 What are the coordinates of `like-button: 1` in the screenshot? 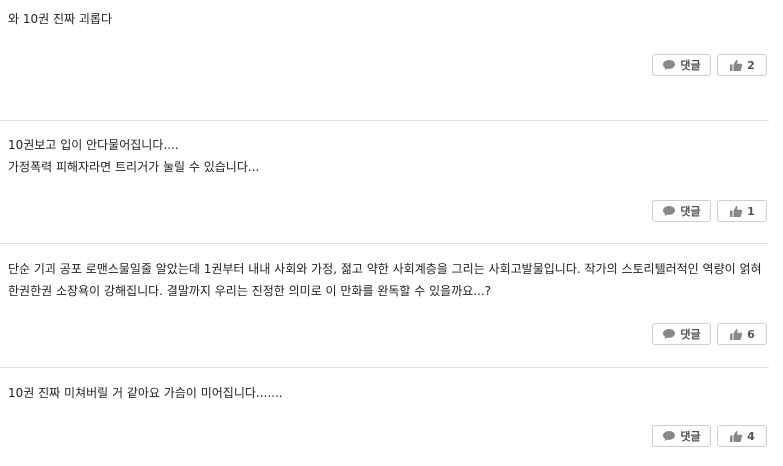 It's located at (742, 211).